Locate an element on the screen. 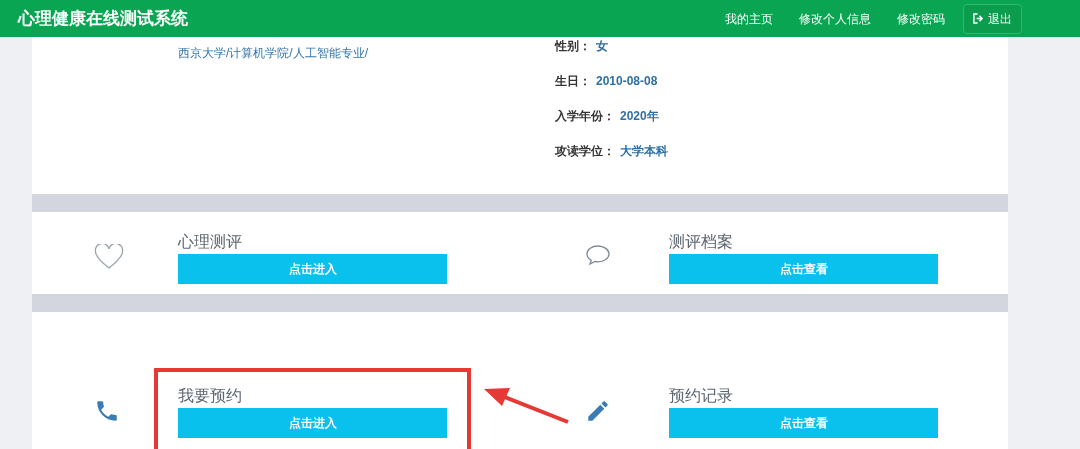  site-title: 心理健康在线测试系统 is located at coordinates (103, 18).